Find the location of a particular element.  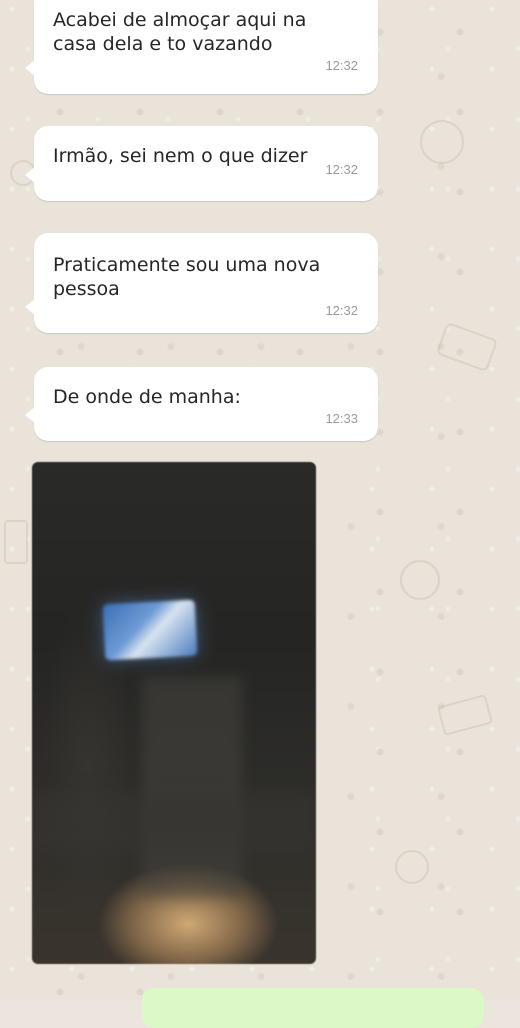

outgoing-message-bubble is located at coordinates (313, 1008).